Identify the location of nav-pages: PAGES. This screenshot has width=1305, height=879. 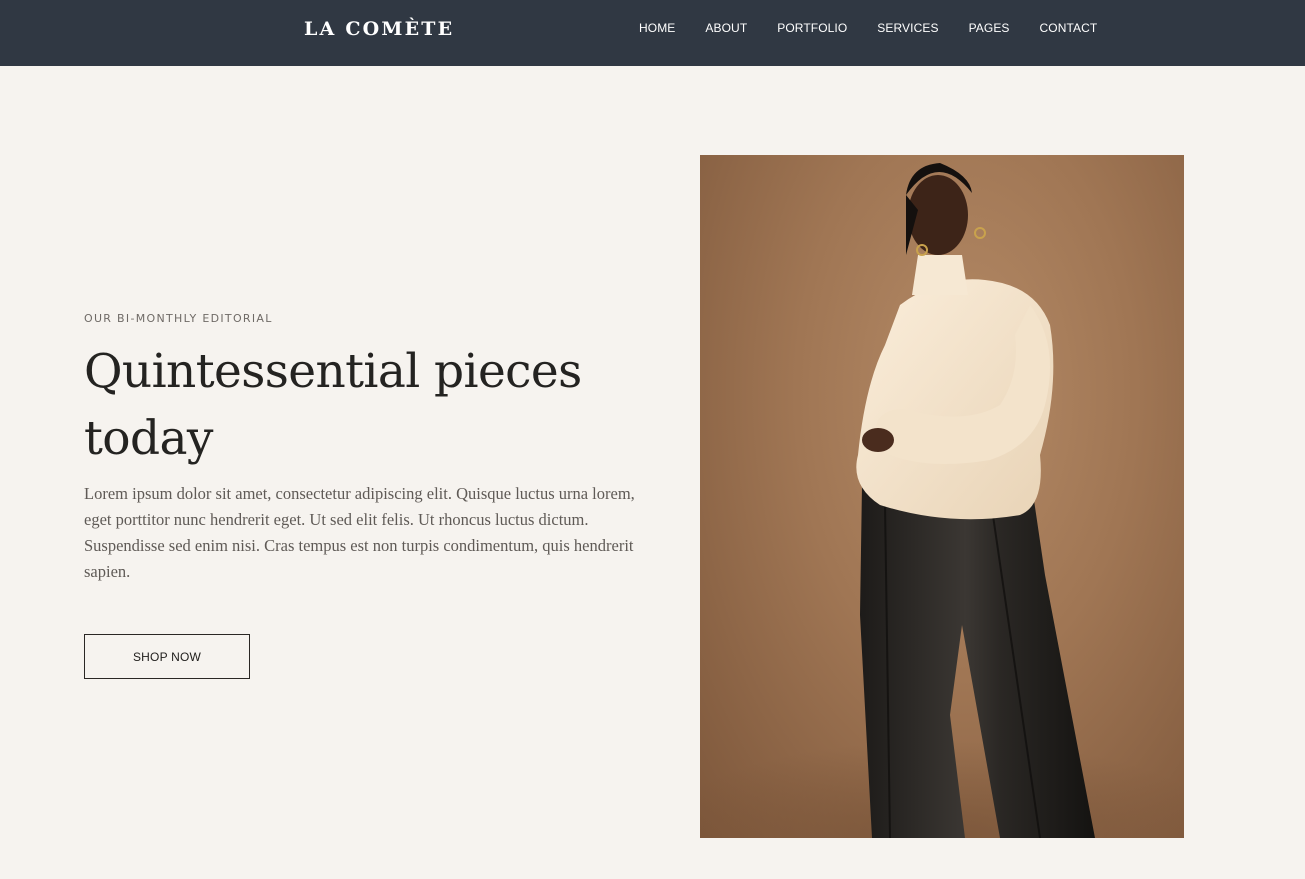
(989, 28).